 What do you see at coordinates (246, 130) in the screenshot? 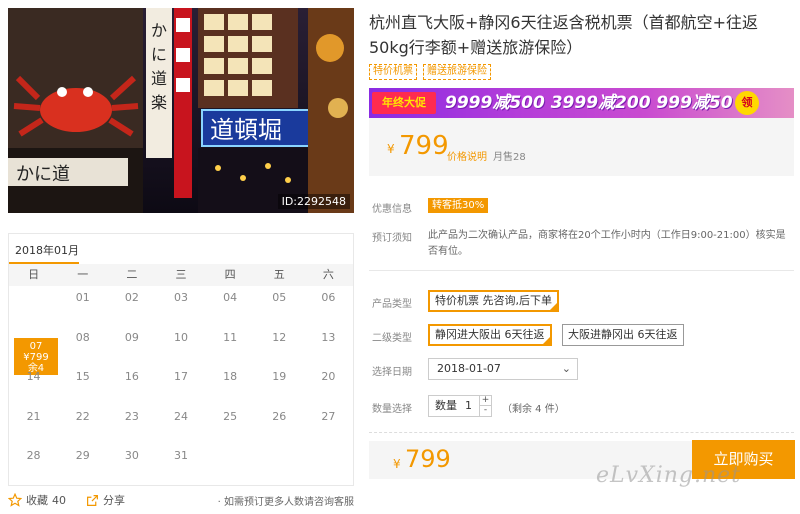
I see `photo-sign-text: 道頓堀` at bounding box center [246, 130].